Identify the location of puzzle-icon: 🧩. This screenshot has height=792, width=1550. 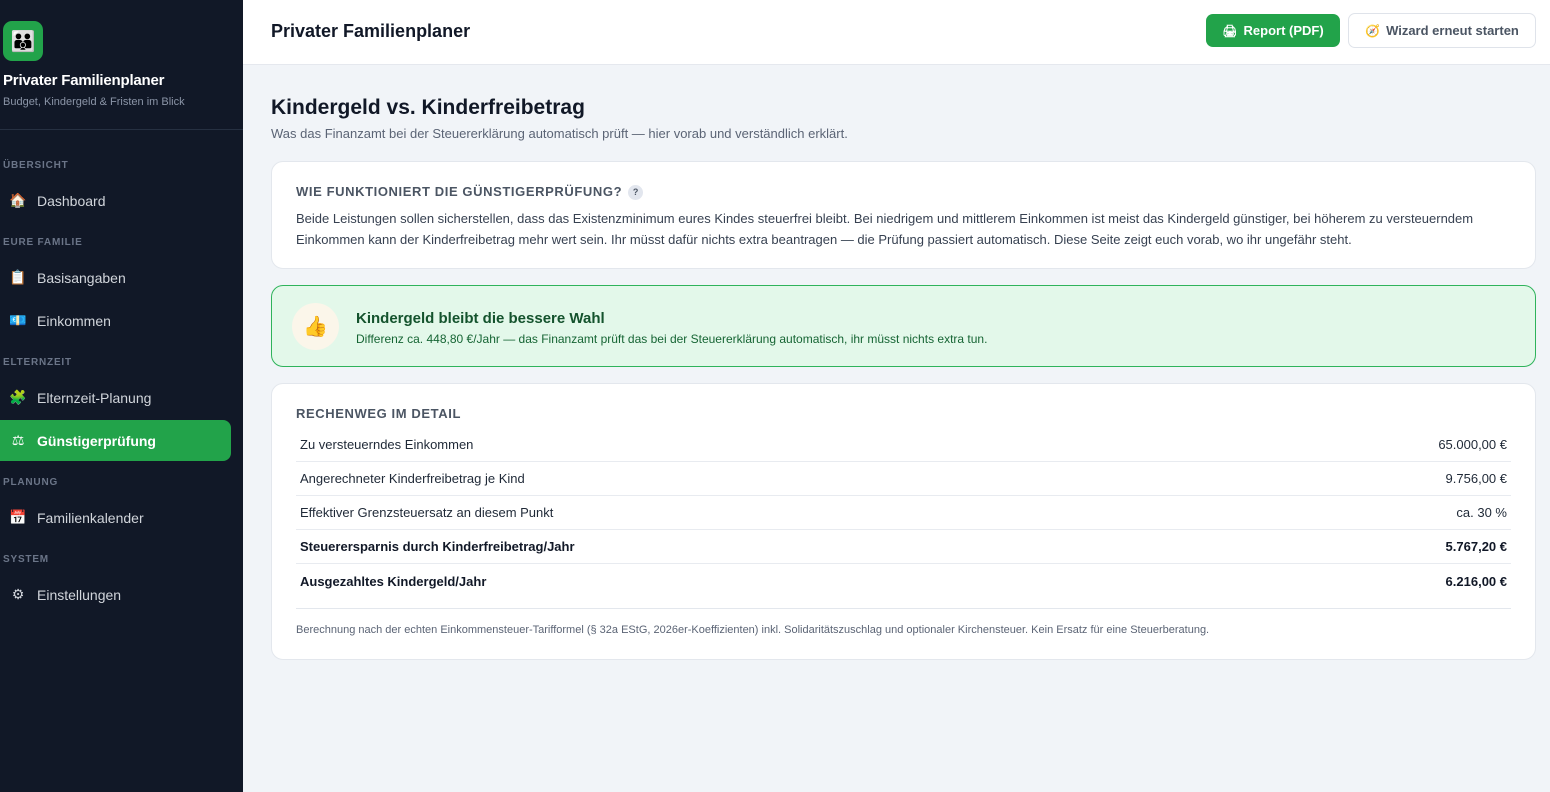
(18, 397).